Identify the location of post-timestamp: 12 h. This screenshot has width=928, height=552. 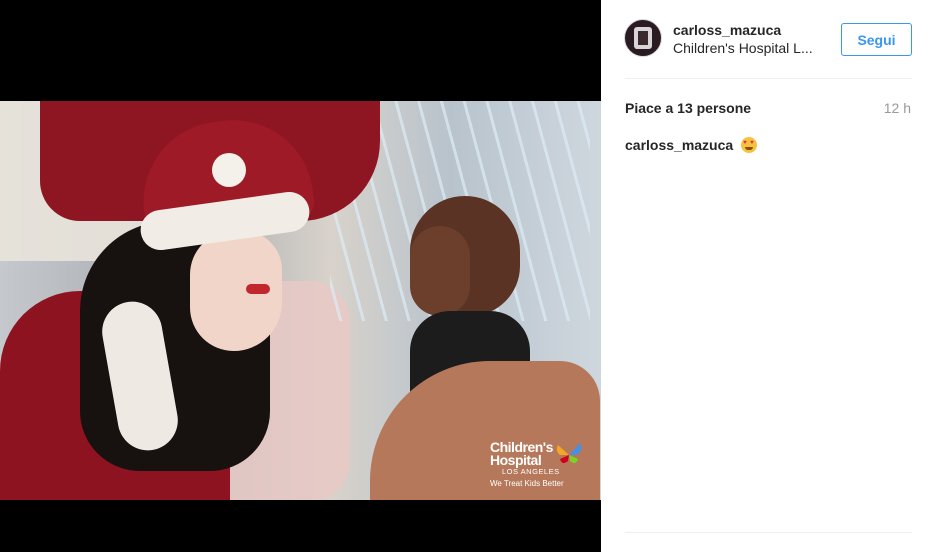
(897, 108).